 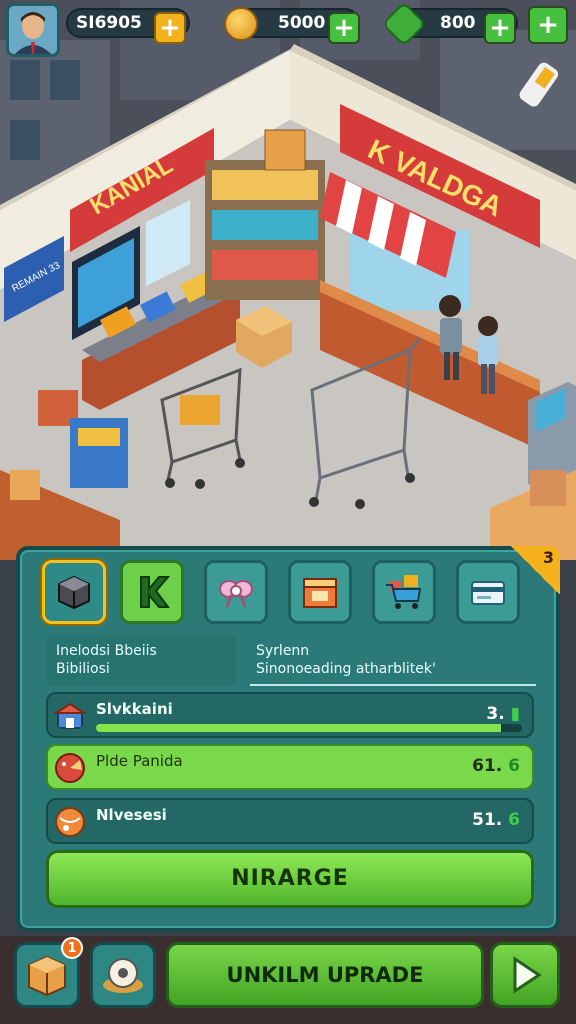 What do you see at coordinates (106, 651) in the screenshot?
I see `info-left-line1: Inelodsi Bbeiis` at bounding box center [106, 651].